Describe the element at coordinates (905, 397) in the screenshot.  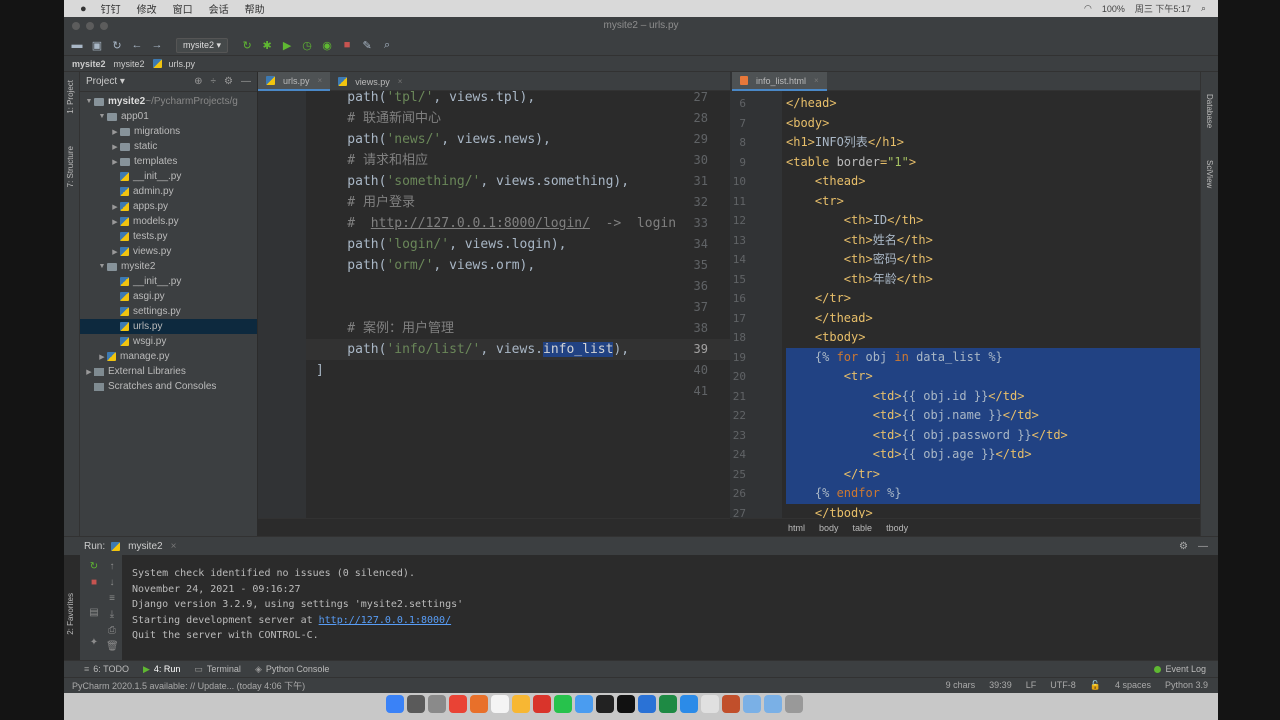
I see `code-line: <td>{{ obj.id }}</td>` at that location.